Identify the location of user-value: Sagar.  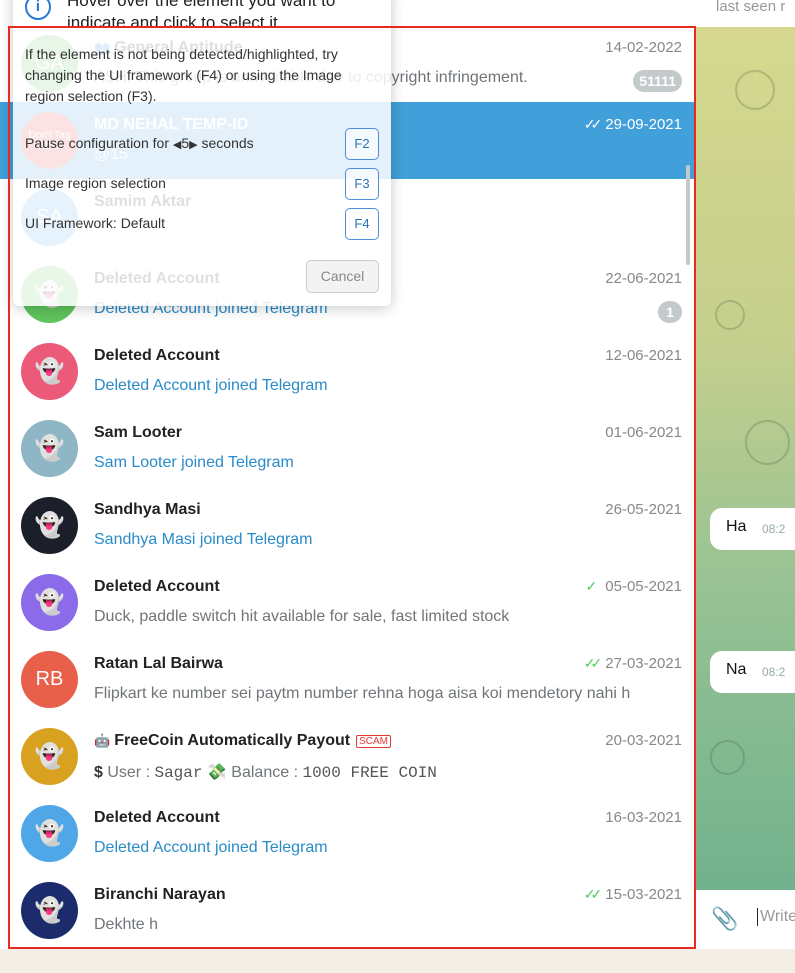
(178, 773).